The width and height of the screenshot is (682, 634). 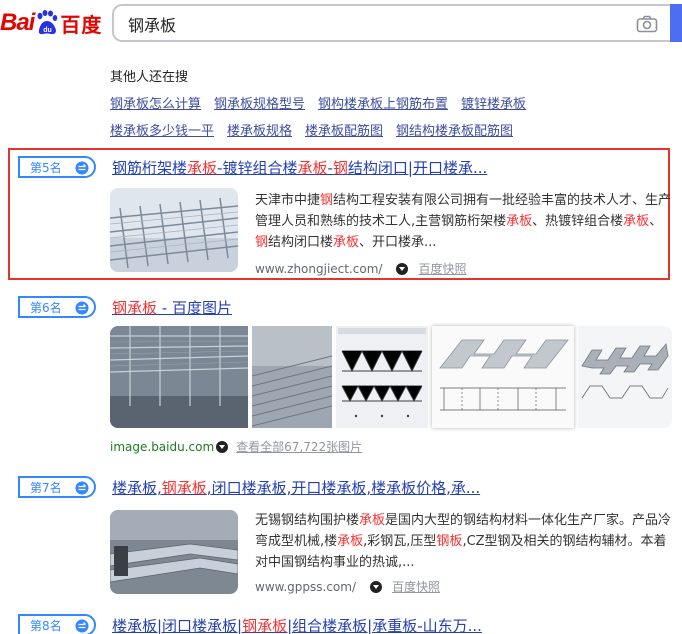 I want to click on text-segment: 天津市中捷, so click(x=288, y=200).